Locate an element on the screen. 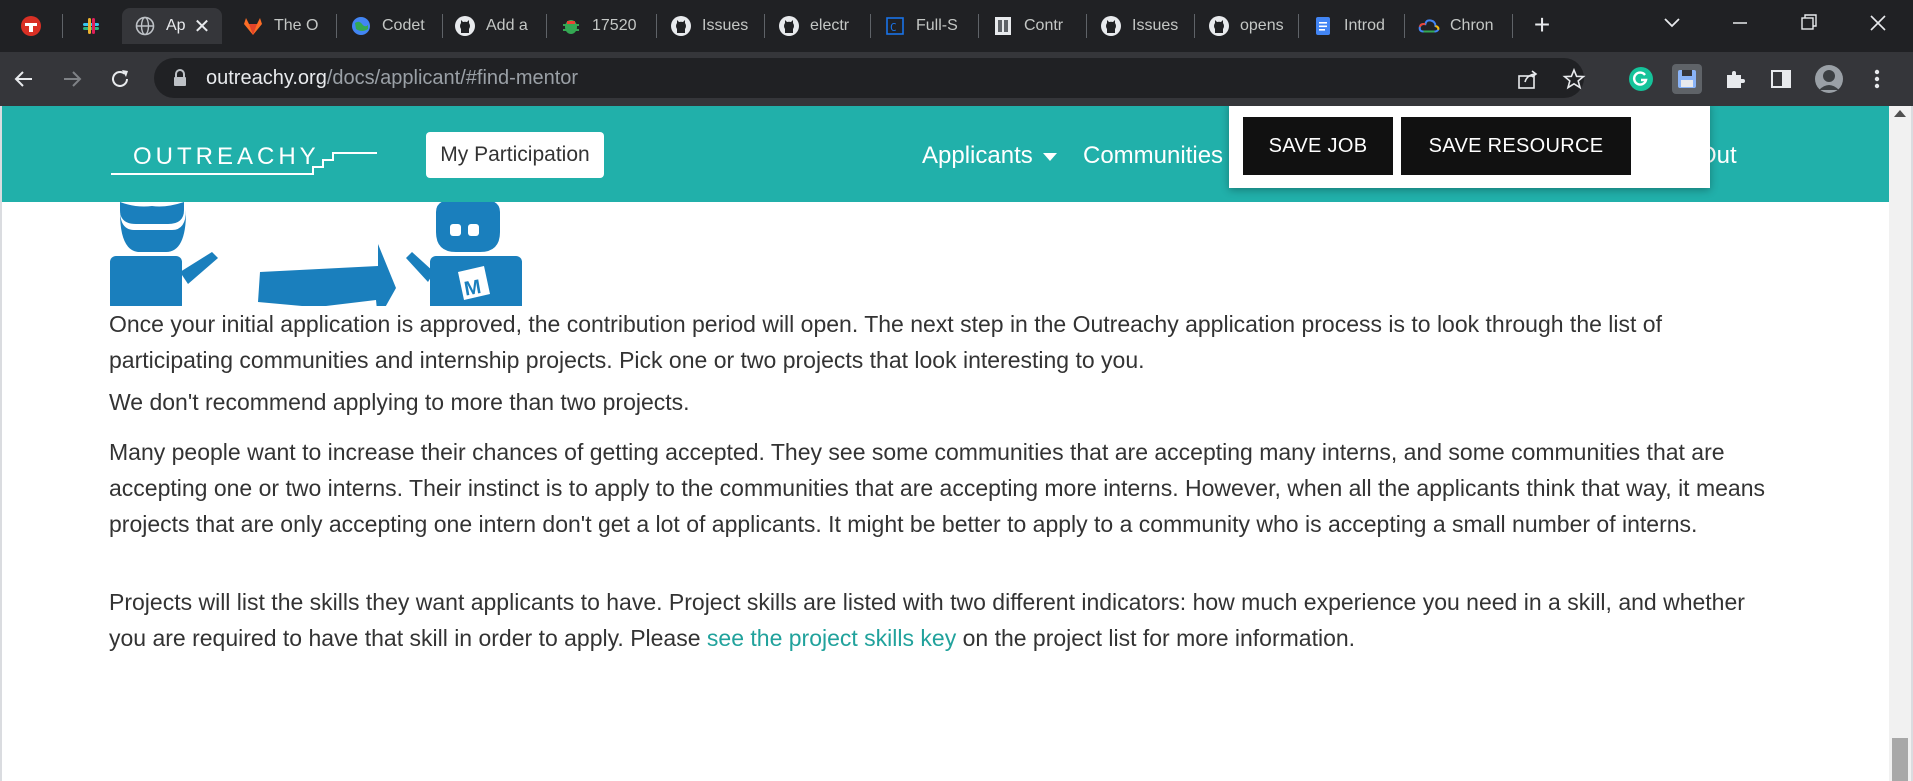 The width and height of the screenshot is (1913, 781). save-extension-icon is located at coordinates (1687, 79).